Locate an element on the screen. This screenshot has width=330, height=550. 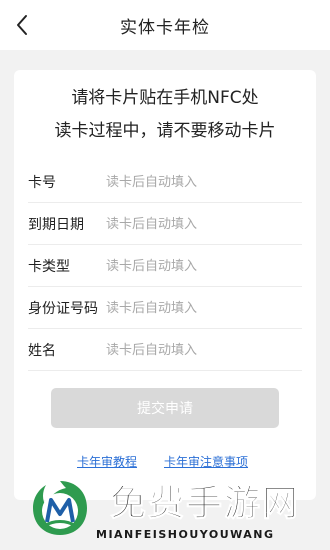
field-card-number: 卡号 is located at coordinates (165, 182).